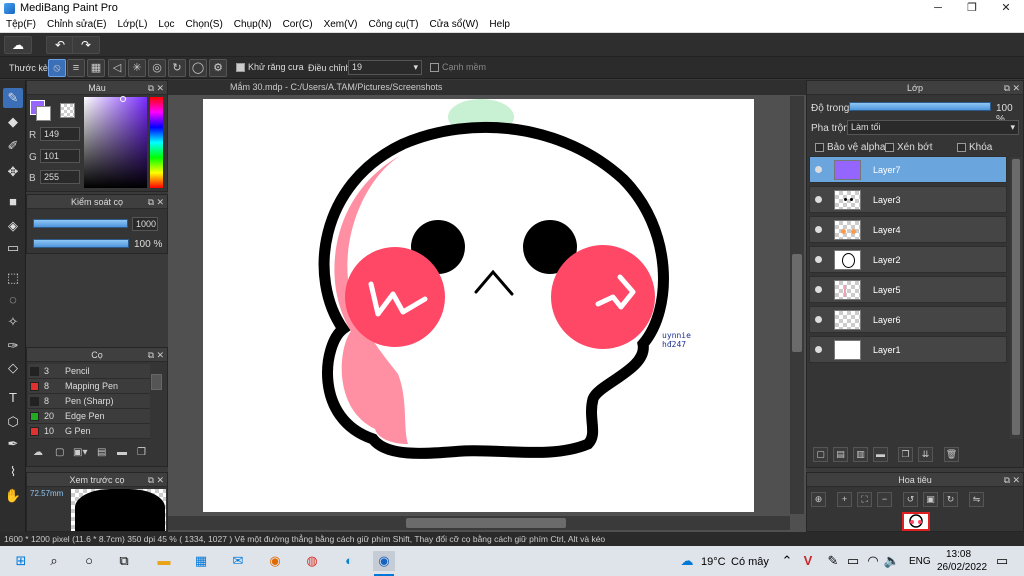 The image size is (1024, 576). What do you see at coordinates (60, 177) in the screenshot?
I see `b-input: 255` at bounding box center [60, 177].